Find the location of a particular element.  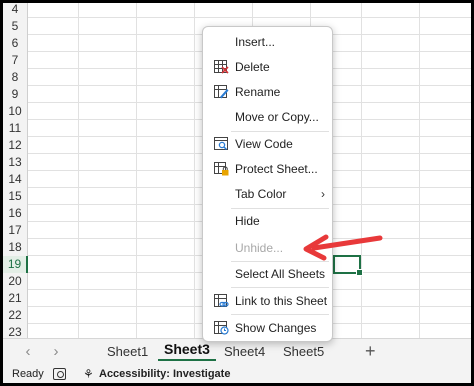

menu-item-label: Delete is located at coordinates (252, 67).